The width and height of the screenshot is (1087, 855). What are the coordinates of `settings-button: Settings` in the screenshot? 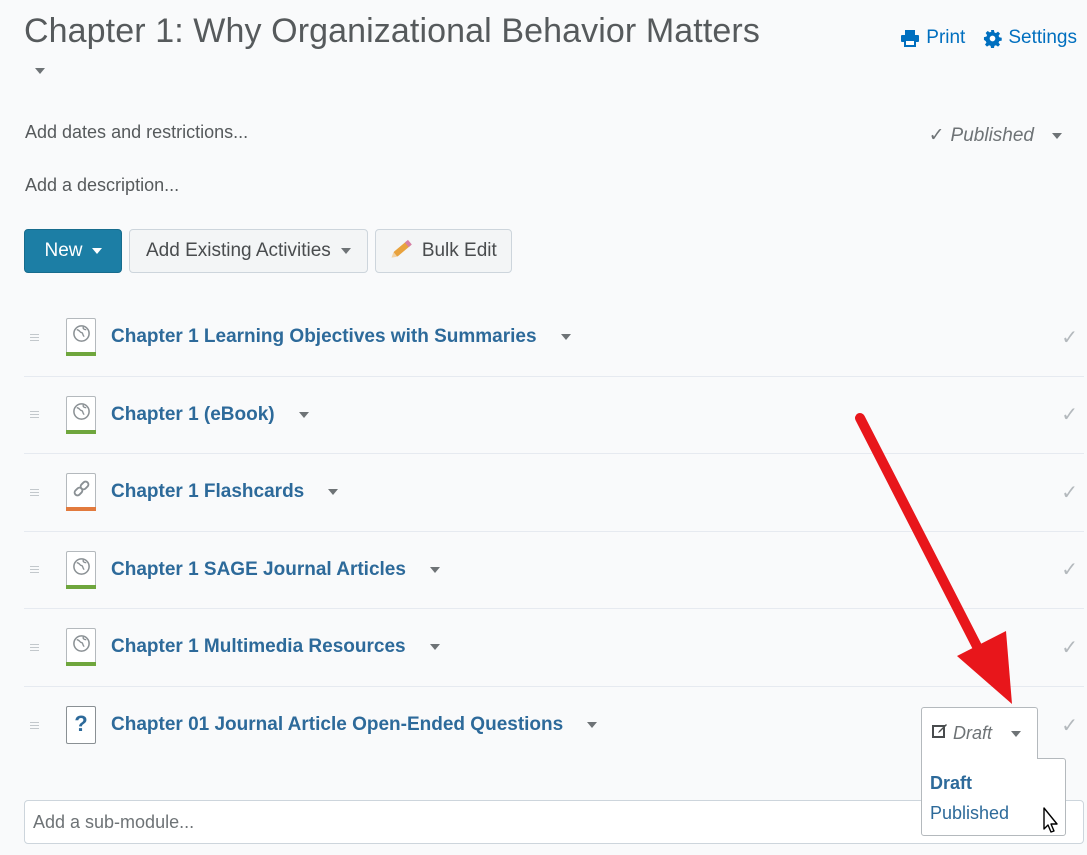 It's located at (1030, 38).